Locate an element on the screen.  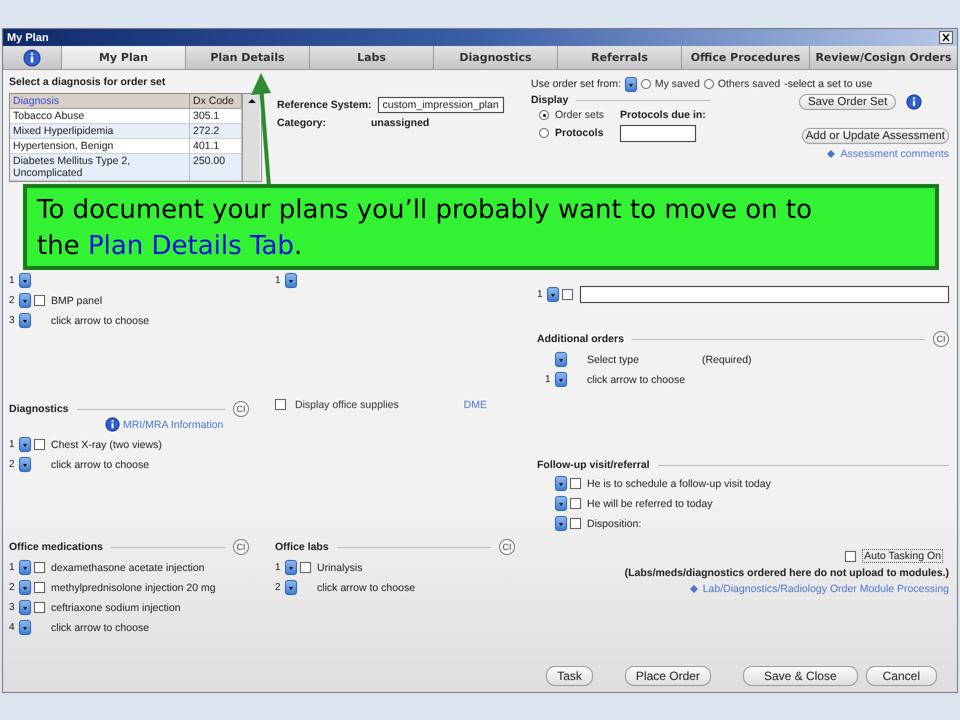
action-button: Cancel is located at coordinates (901, 676).